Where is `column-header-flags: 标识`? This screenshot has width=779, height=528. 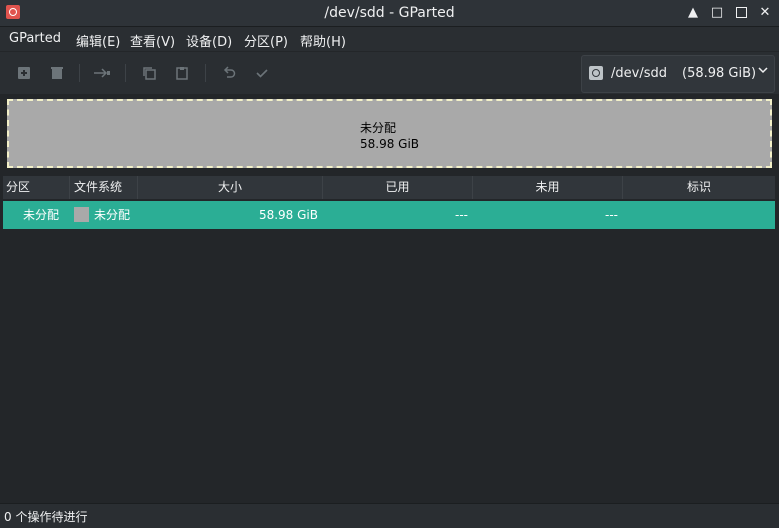 column-header-flags: 标识 is located at coordinates (699, 187).